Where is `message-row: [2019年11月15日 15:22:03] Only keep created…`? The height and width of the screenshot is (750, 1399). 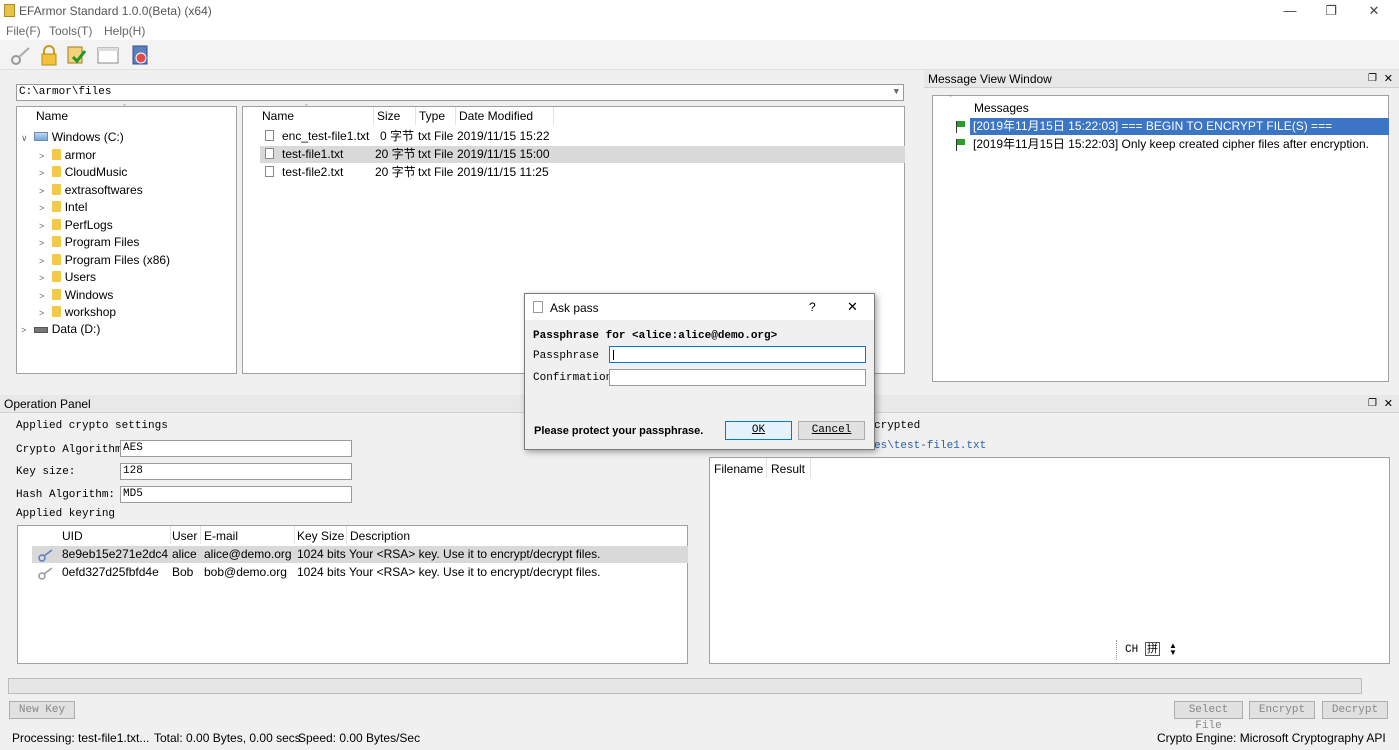
message-row: [2019年11月15日 15:22:03] Only keep created… is located at coordinates (1171, 144).